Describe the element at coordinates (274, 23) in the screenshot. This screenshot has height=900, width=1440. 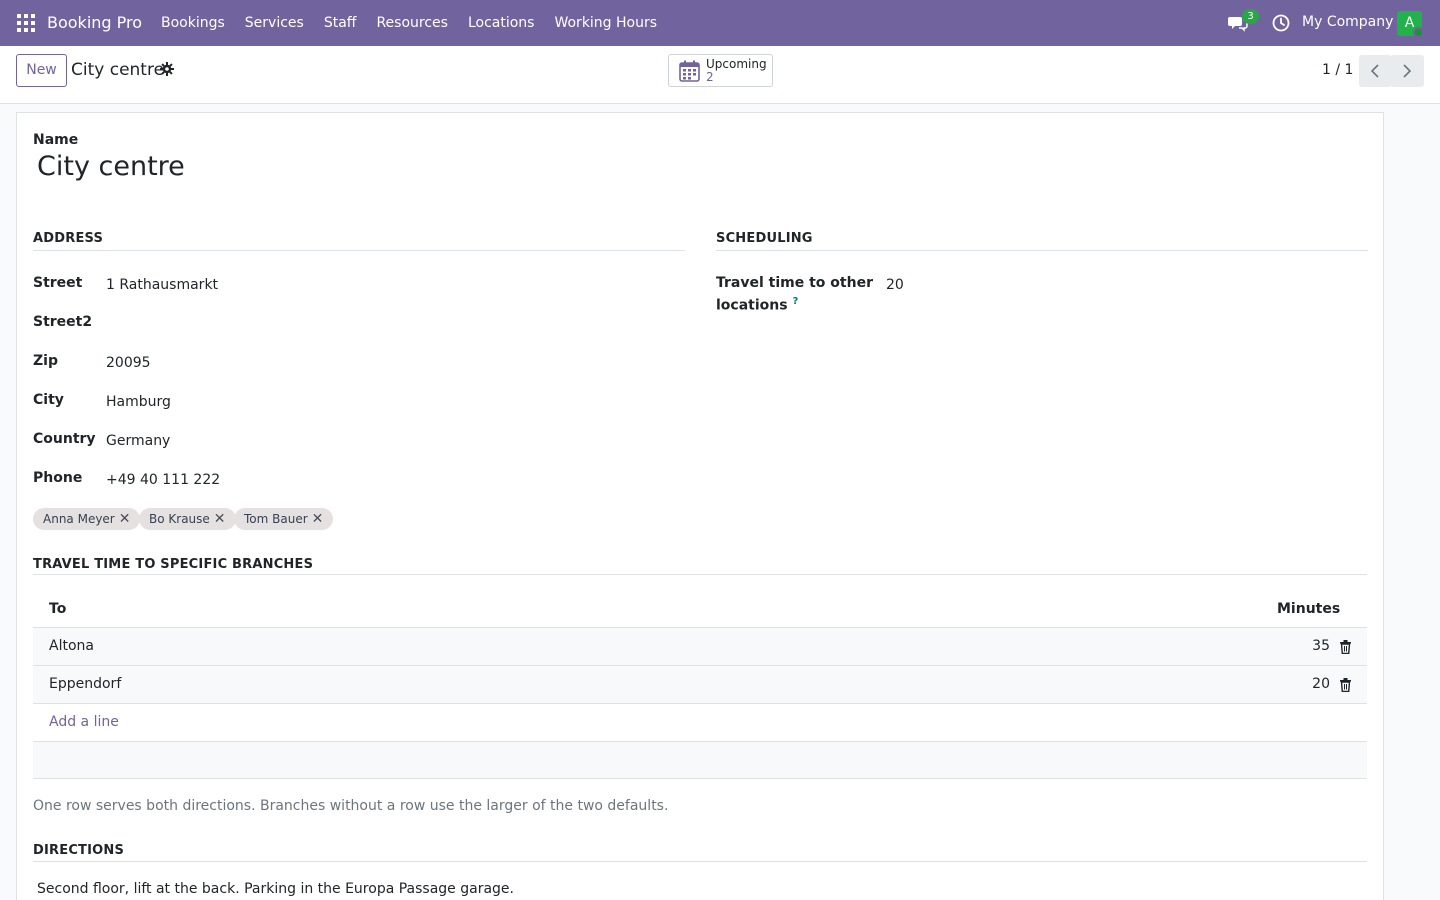
I see `menu-item-services: Services` at that location.